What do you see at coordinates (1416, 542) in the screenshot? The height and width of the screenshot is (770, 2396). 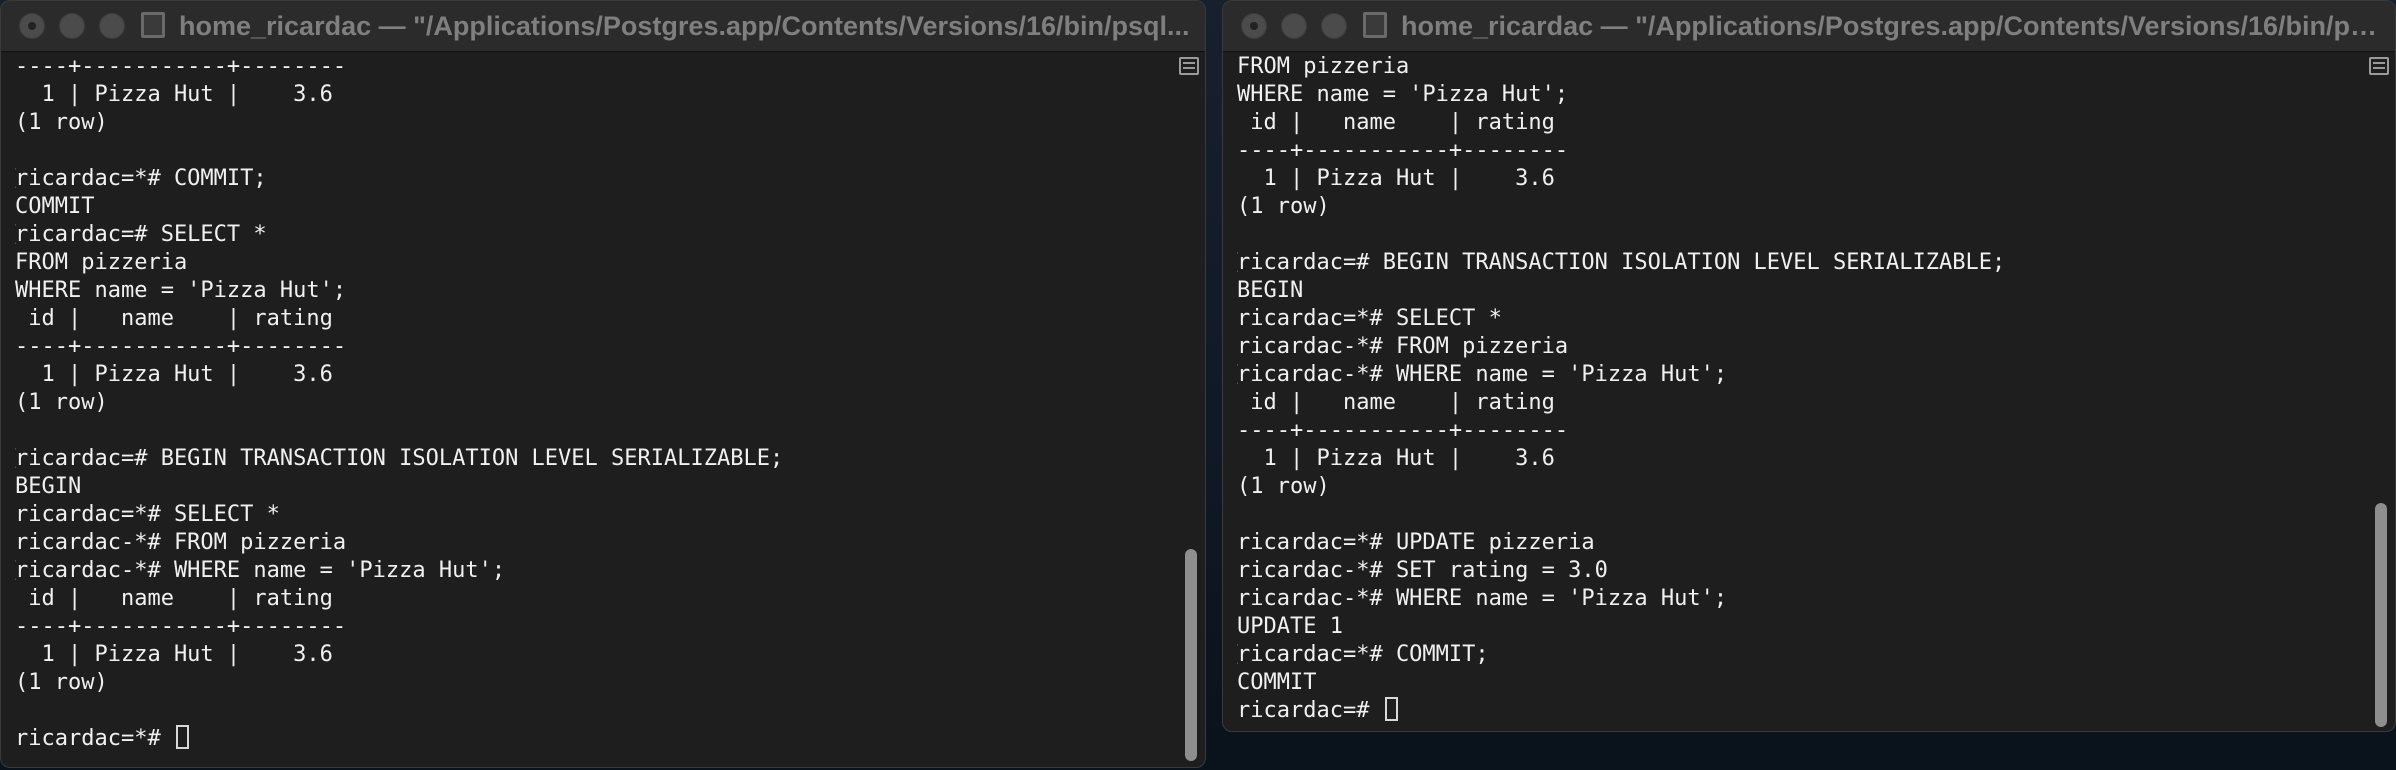 I see `terminal-line: ricardac=*# UPDATE pizzeria` at bounding box center [1416, 542].